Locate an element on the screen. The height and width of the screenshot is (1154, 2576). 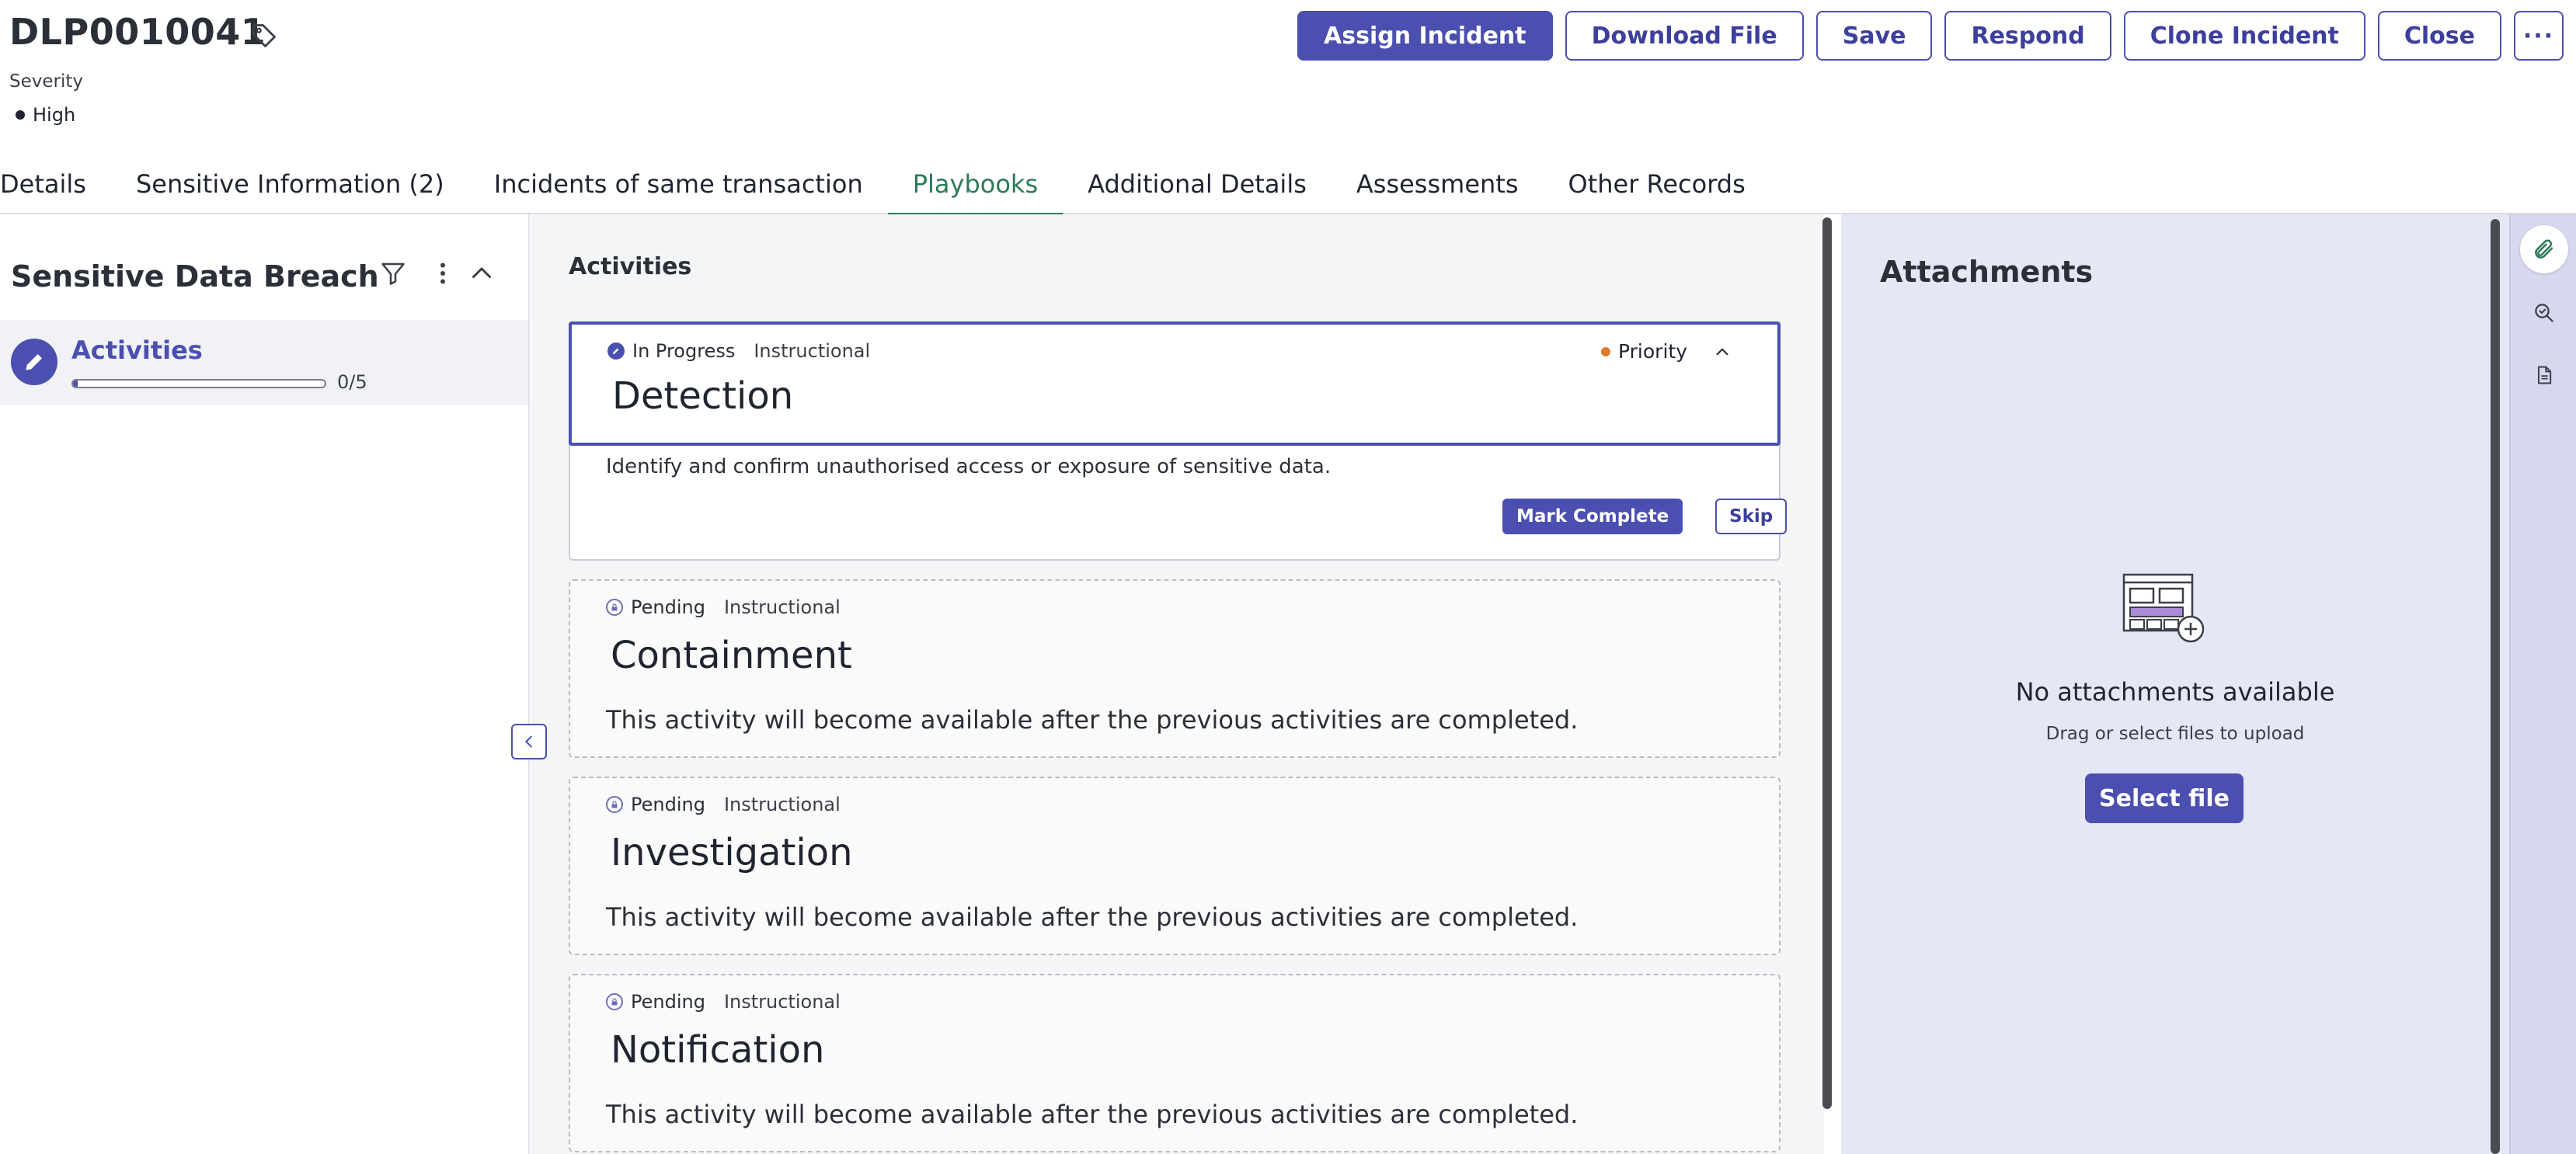
tab-playbooks: Playbooks is located at coordinates (975, 187).